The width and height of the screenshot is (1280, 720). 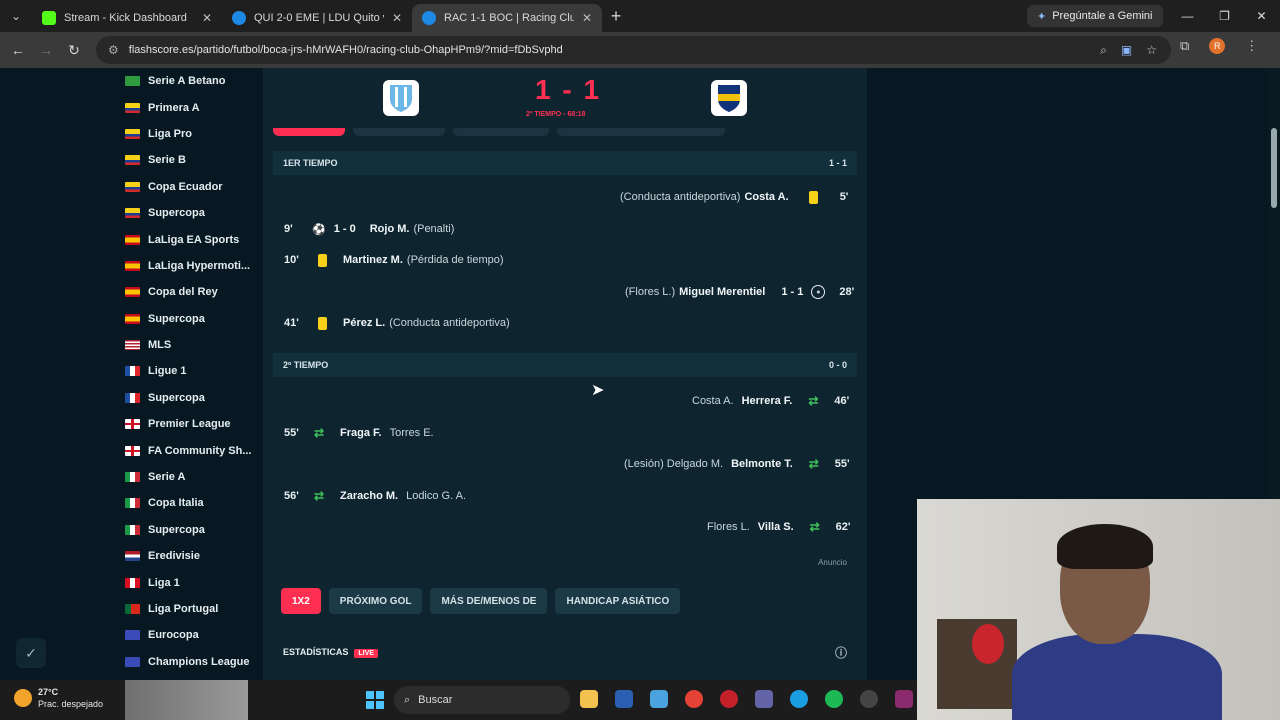 What do you see at coordinates (401, 98) in the screenshot?
I see `racing-club-crest` at bounding box center [401, 98].